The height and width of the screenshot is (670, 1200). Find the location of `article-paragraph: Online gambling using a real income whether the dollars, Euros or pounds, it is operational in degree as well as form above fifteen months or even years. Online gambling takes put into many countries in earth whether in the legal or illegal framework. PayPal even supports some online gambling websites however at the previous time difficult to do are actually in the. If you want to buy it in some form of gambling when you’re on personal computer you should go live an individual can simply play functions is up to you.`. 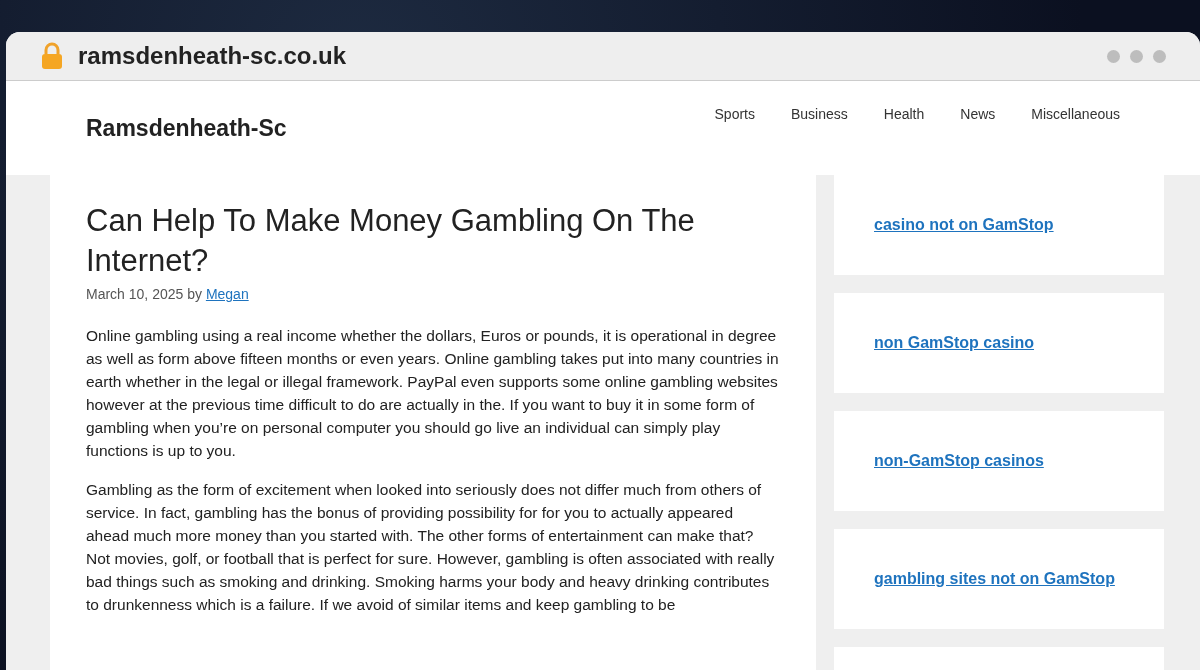

article-paragraph: Online gambling using a real income whether the dollars, Euros or pounds, it is operational in degree as well as form above fifteen months or even years. Online gambling takes put into many countries in earth whether in the legal or illegal framework. PayPal even supports some online gambling websites however at the previous time difficult to do are actually in the. If you want to buy it in some form of gambling when you’re on personal computer you should go live an individual can simply play functions is up to you. is located at coordinates (433, 393).